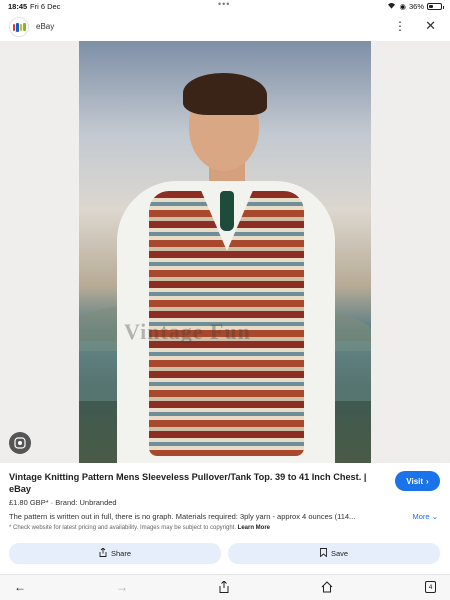  I want to click on browser-toolbar: ← → 4, so click(225, 587).